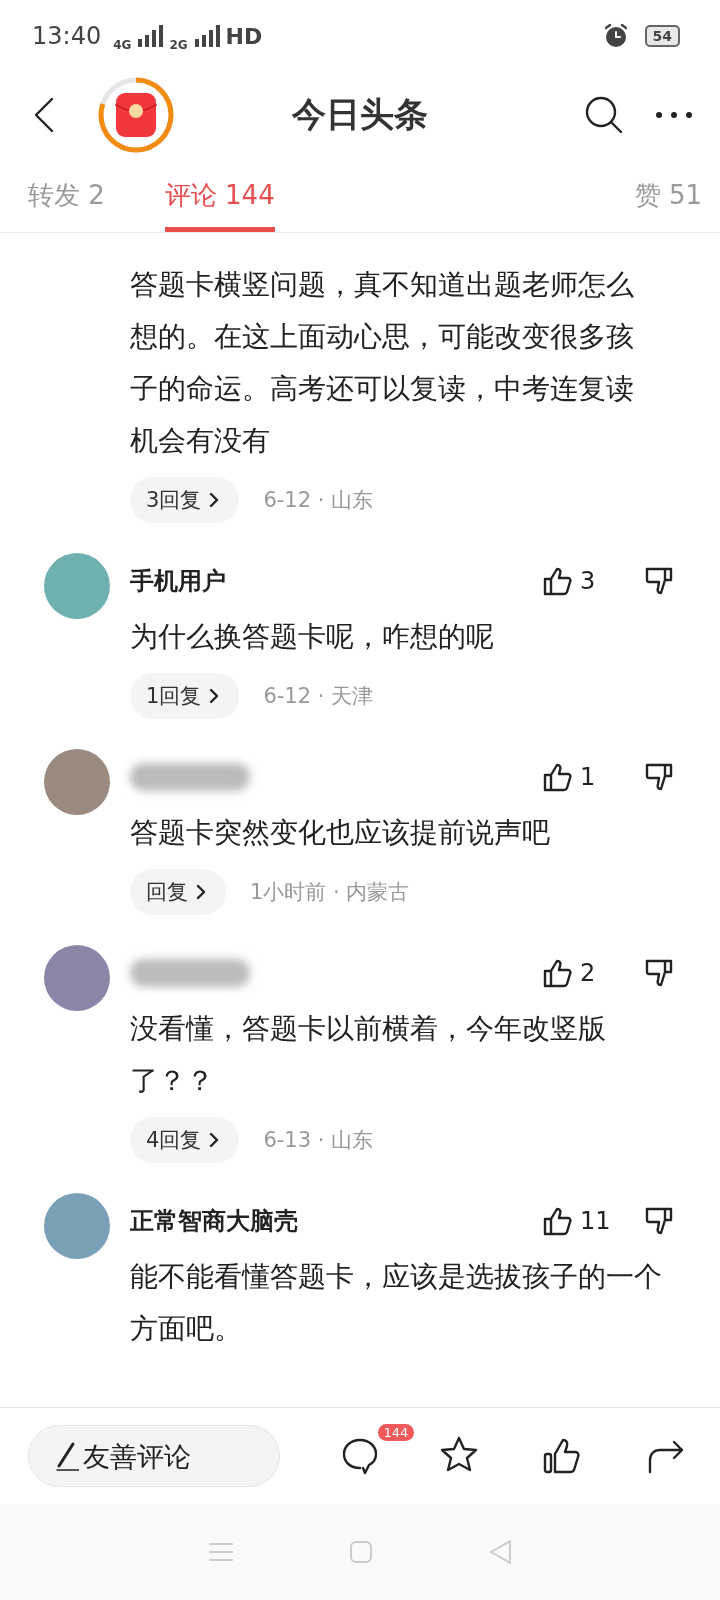  I want to click on app-title: 今日头条, so click(360, 114).